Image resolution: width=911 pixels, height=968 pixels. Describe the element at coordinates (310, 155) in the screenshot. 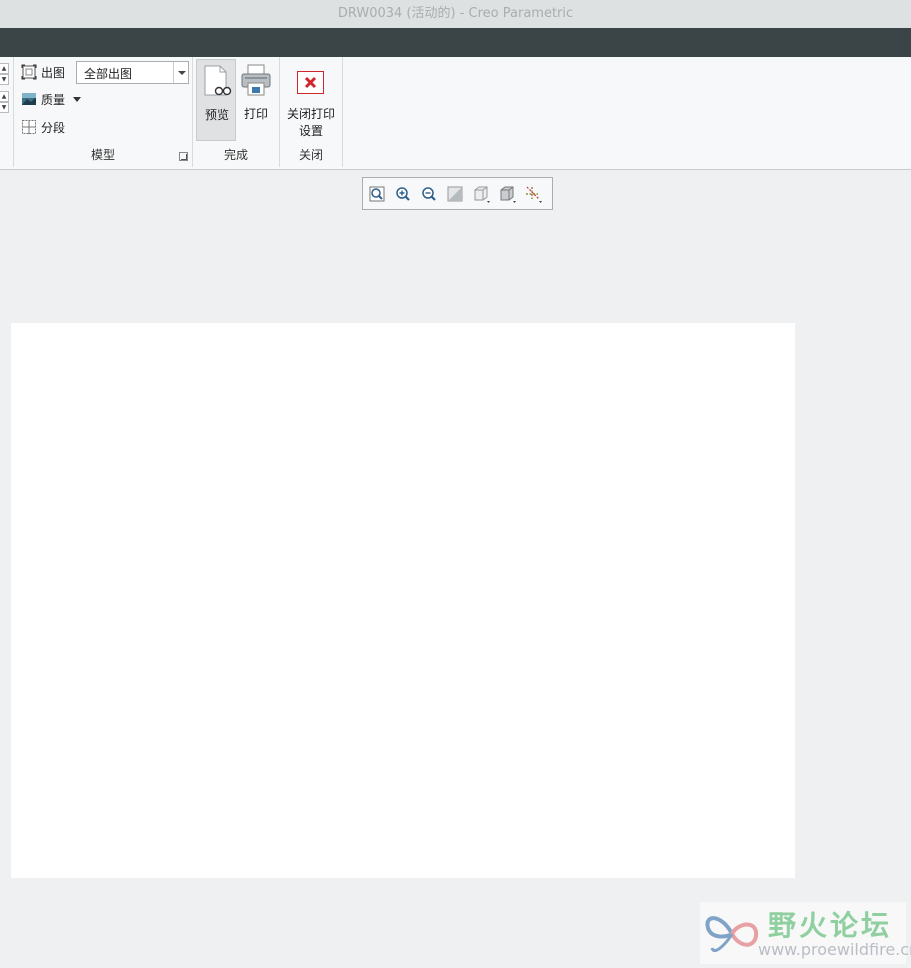

I see `close-group-label: 关闭` at that location.